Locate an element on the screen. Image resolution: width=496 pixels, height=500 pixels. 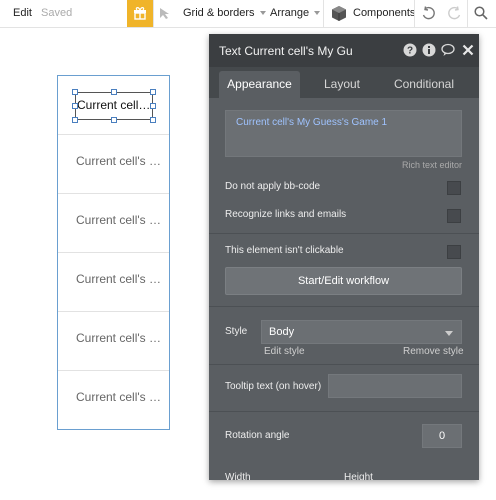
panel-tabs: Appearance Layout Conditional is located at coordinates (344, 82).